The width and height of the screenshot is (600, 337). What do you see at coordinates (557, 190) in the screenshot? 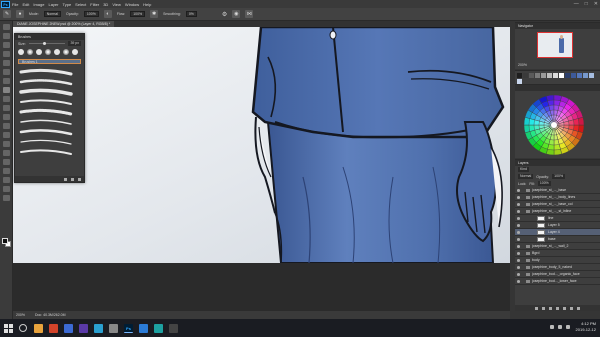
I see `layer-group-row: josephine_st_..._base` at bounding box center [557, 190].